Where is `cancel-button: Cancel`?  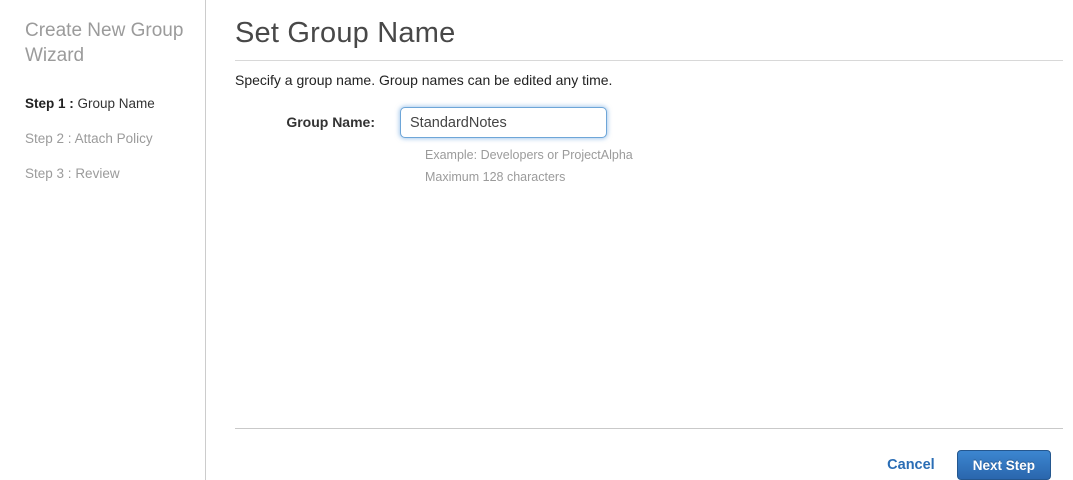 cancel-button: Cancel is located at coordinates (911, 465).